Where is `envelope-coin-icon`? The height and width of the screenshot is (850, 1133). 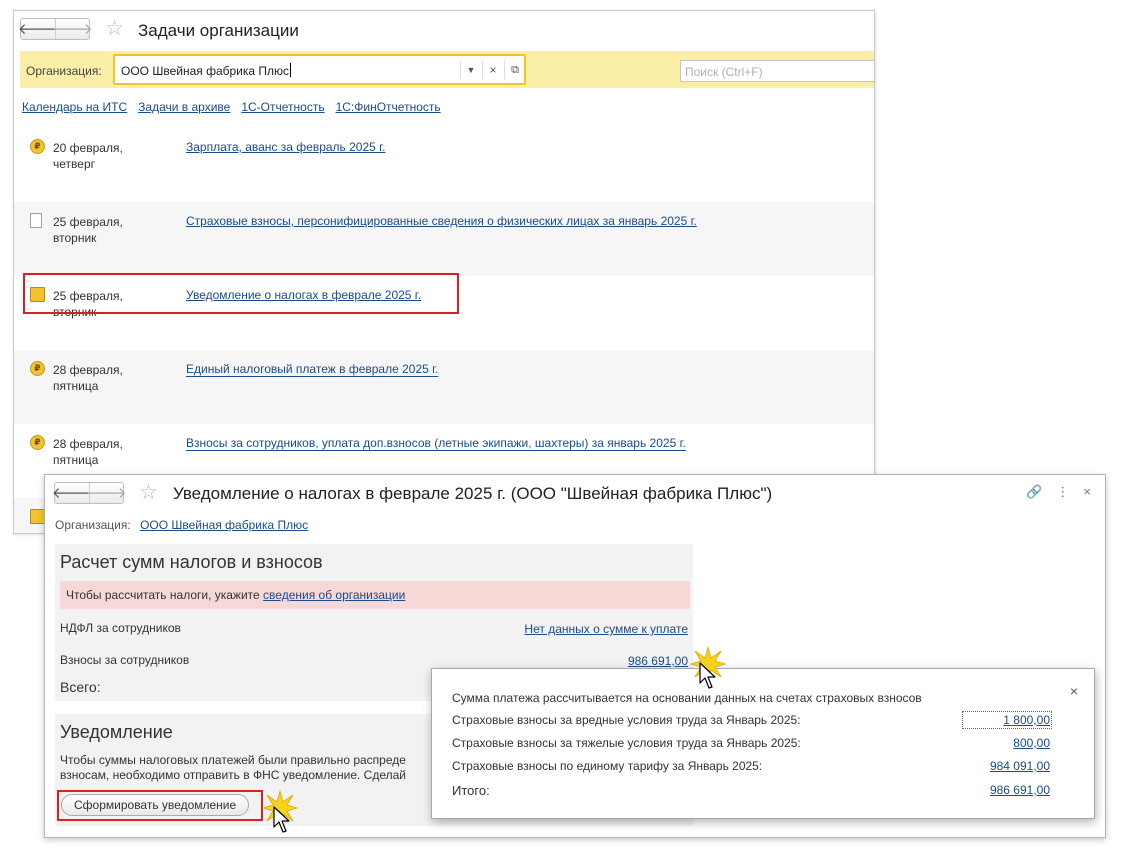 envelope-coin-icon is located at coordinates (37, 516).